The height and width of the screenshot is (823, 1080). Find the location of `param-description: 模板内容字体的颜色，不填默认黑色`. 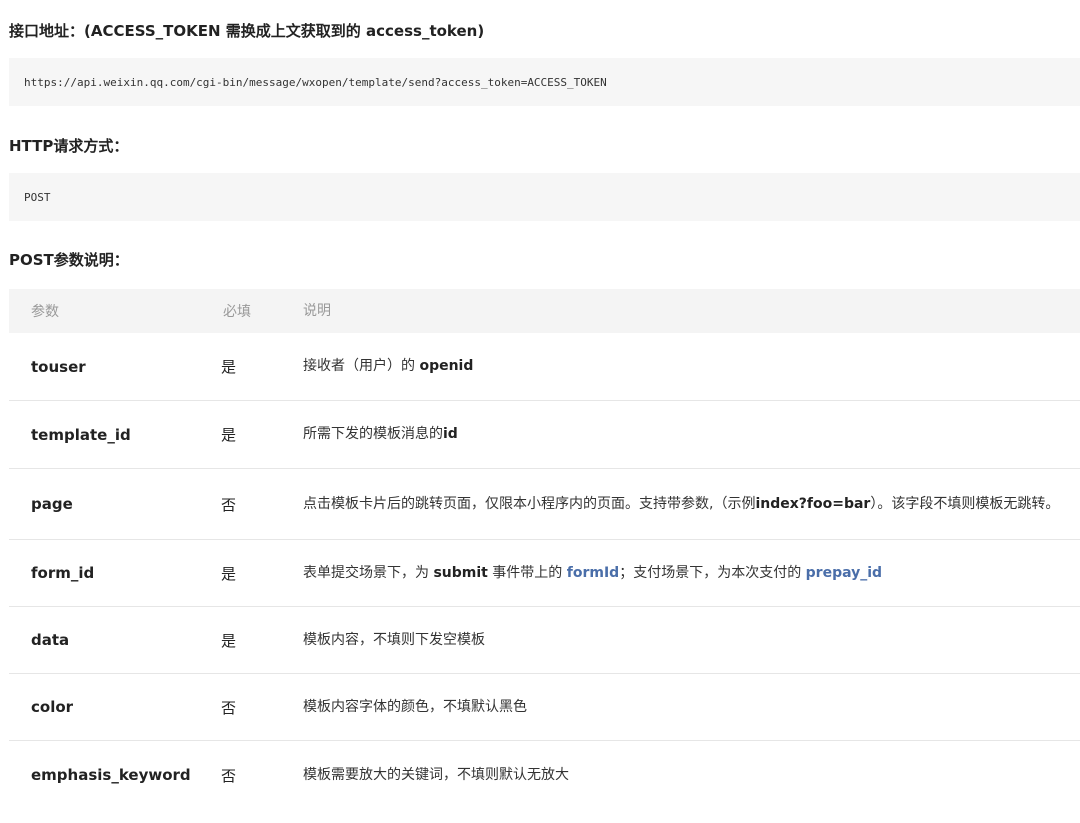

param-description: 模板内容字体的颜色，不填默认黑色 is located at coordinates (679, 707).